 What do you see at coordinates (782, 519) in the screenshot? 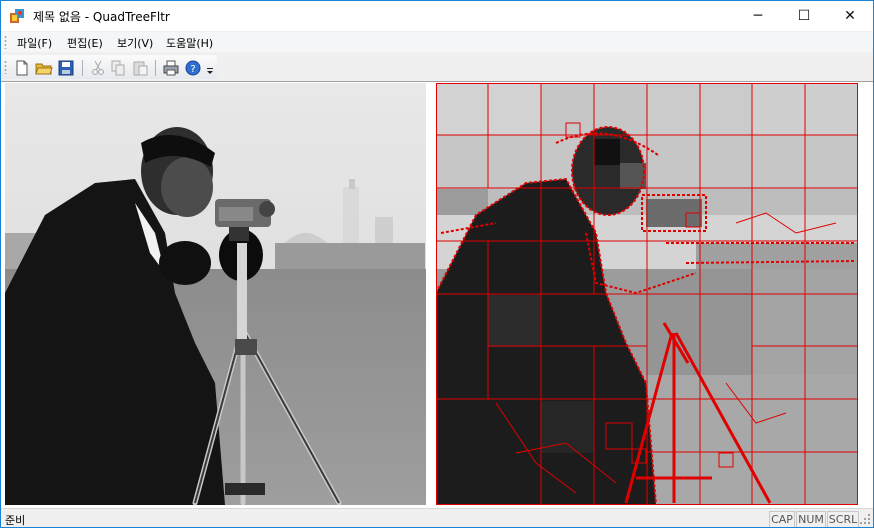
I see `cap-indicator: CAP` at bounding box center [782, 519].